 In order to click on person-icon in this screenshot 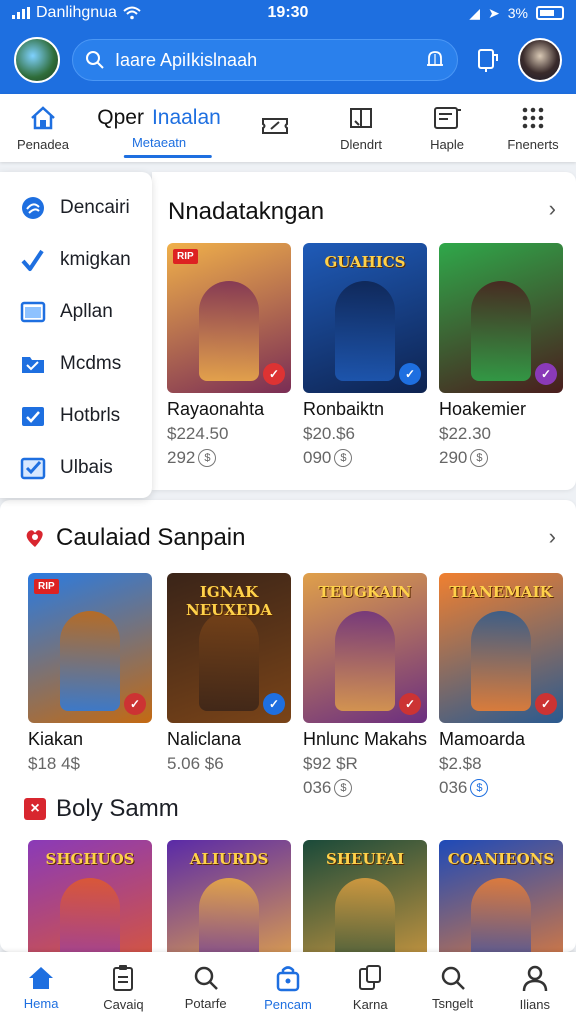, I will do `click(535, 978)`.